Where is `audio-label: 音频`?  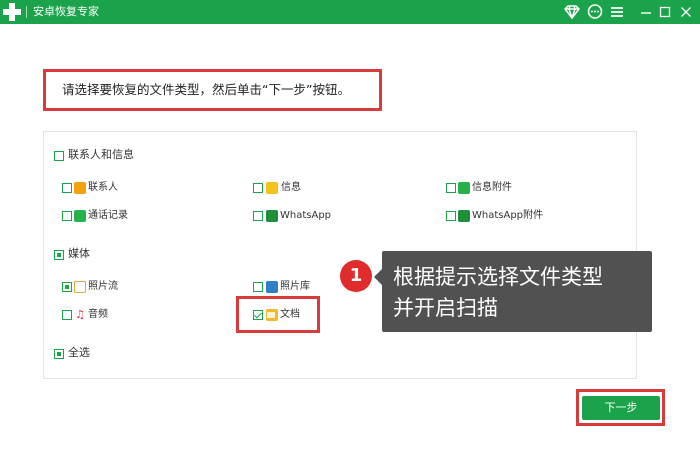 audio-label: 音频 is located at coordinates (98, 314).